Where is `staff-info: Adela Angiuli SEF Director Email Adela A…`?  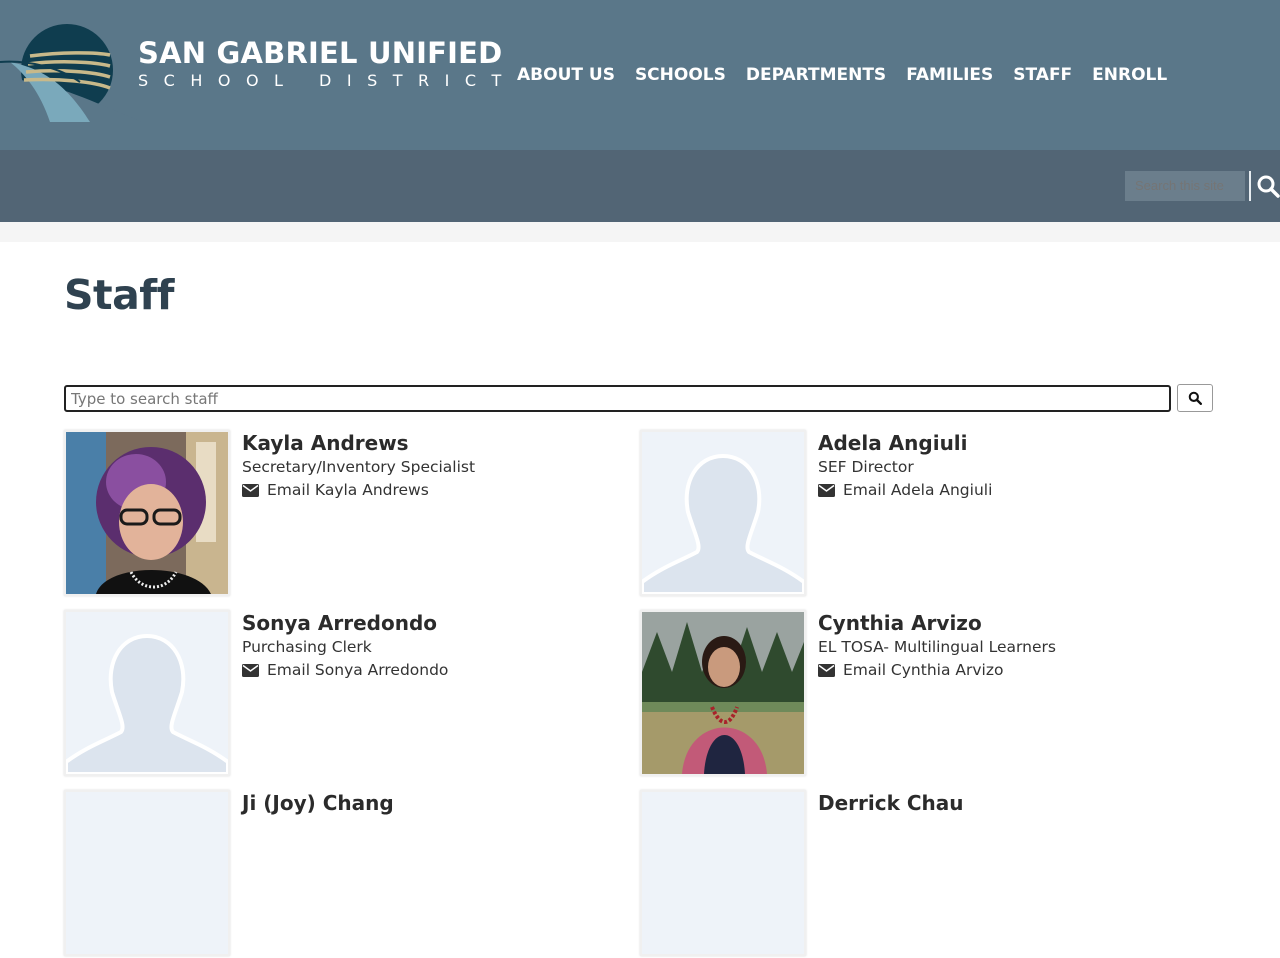 staff-info: Adela Angiuli SEF Director Email Adela A… is located at coordinates (905, 466).